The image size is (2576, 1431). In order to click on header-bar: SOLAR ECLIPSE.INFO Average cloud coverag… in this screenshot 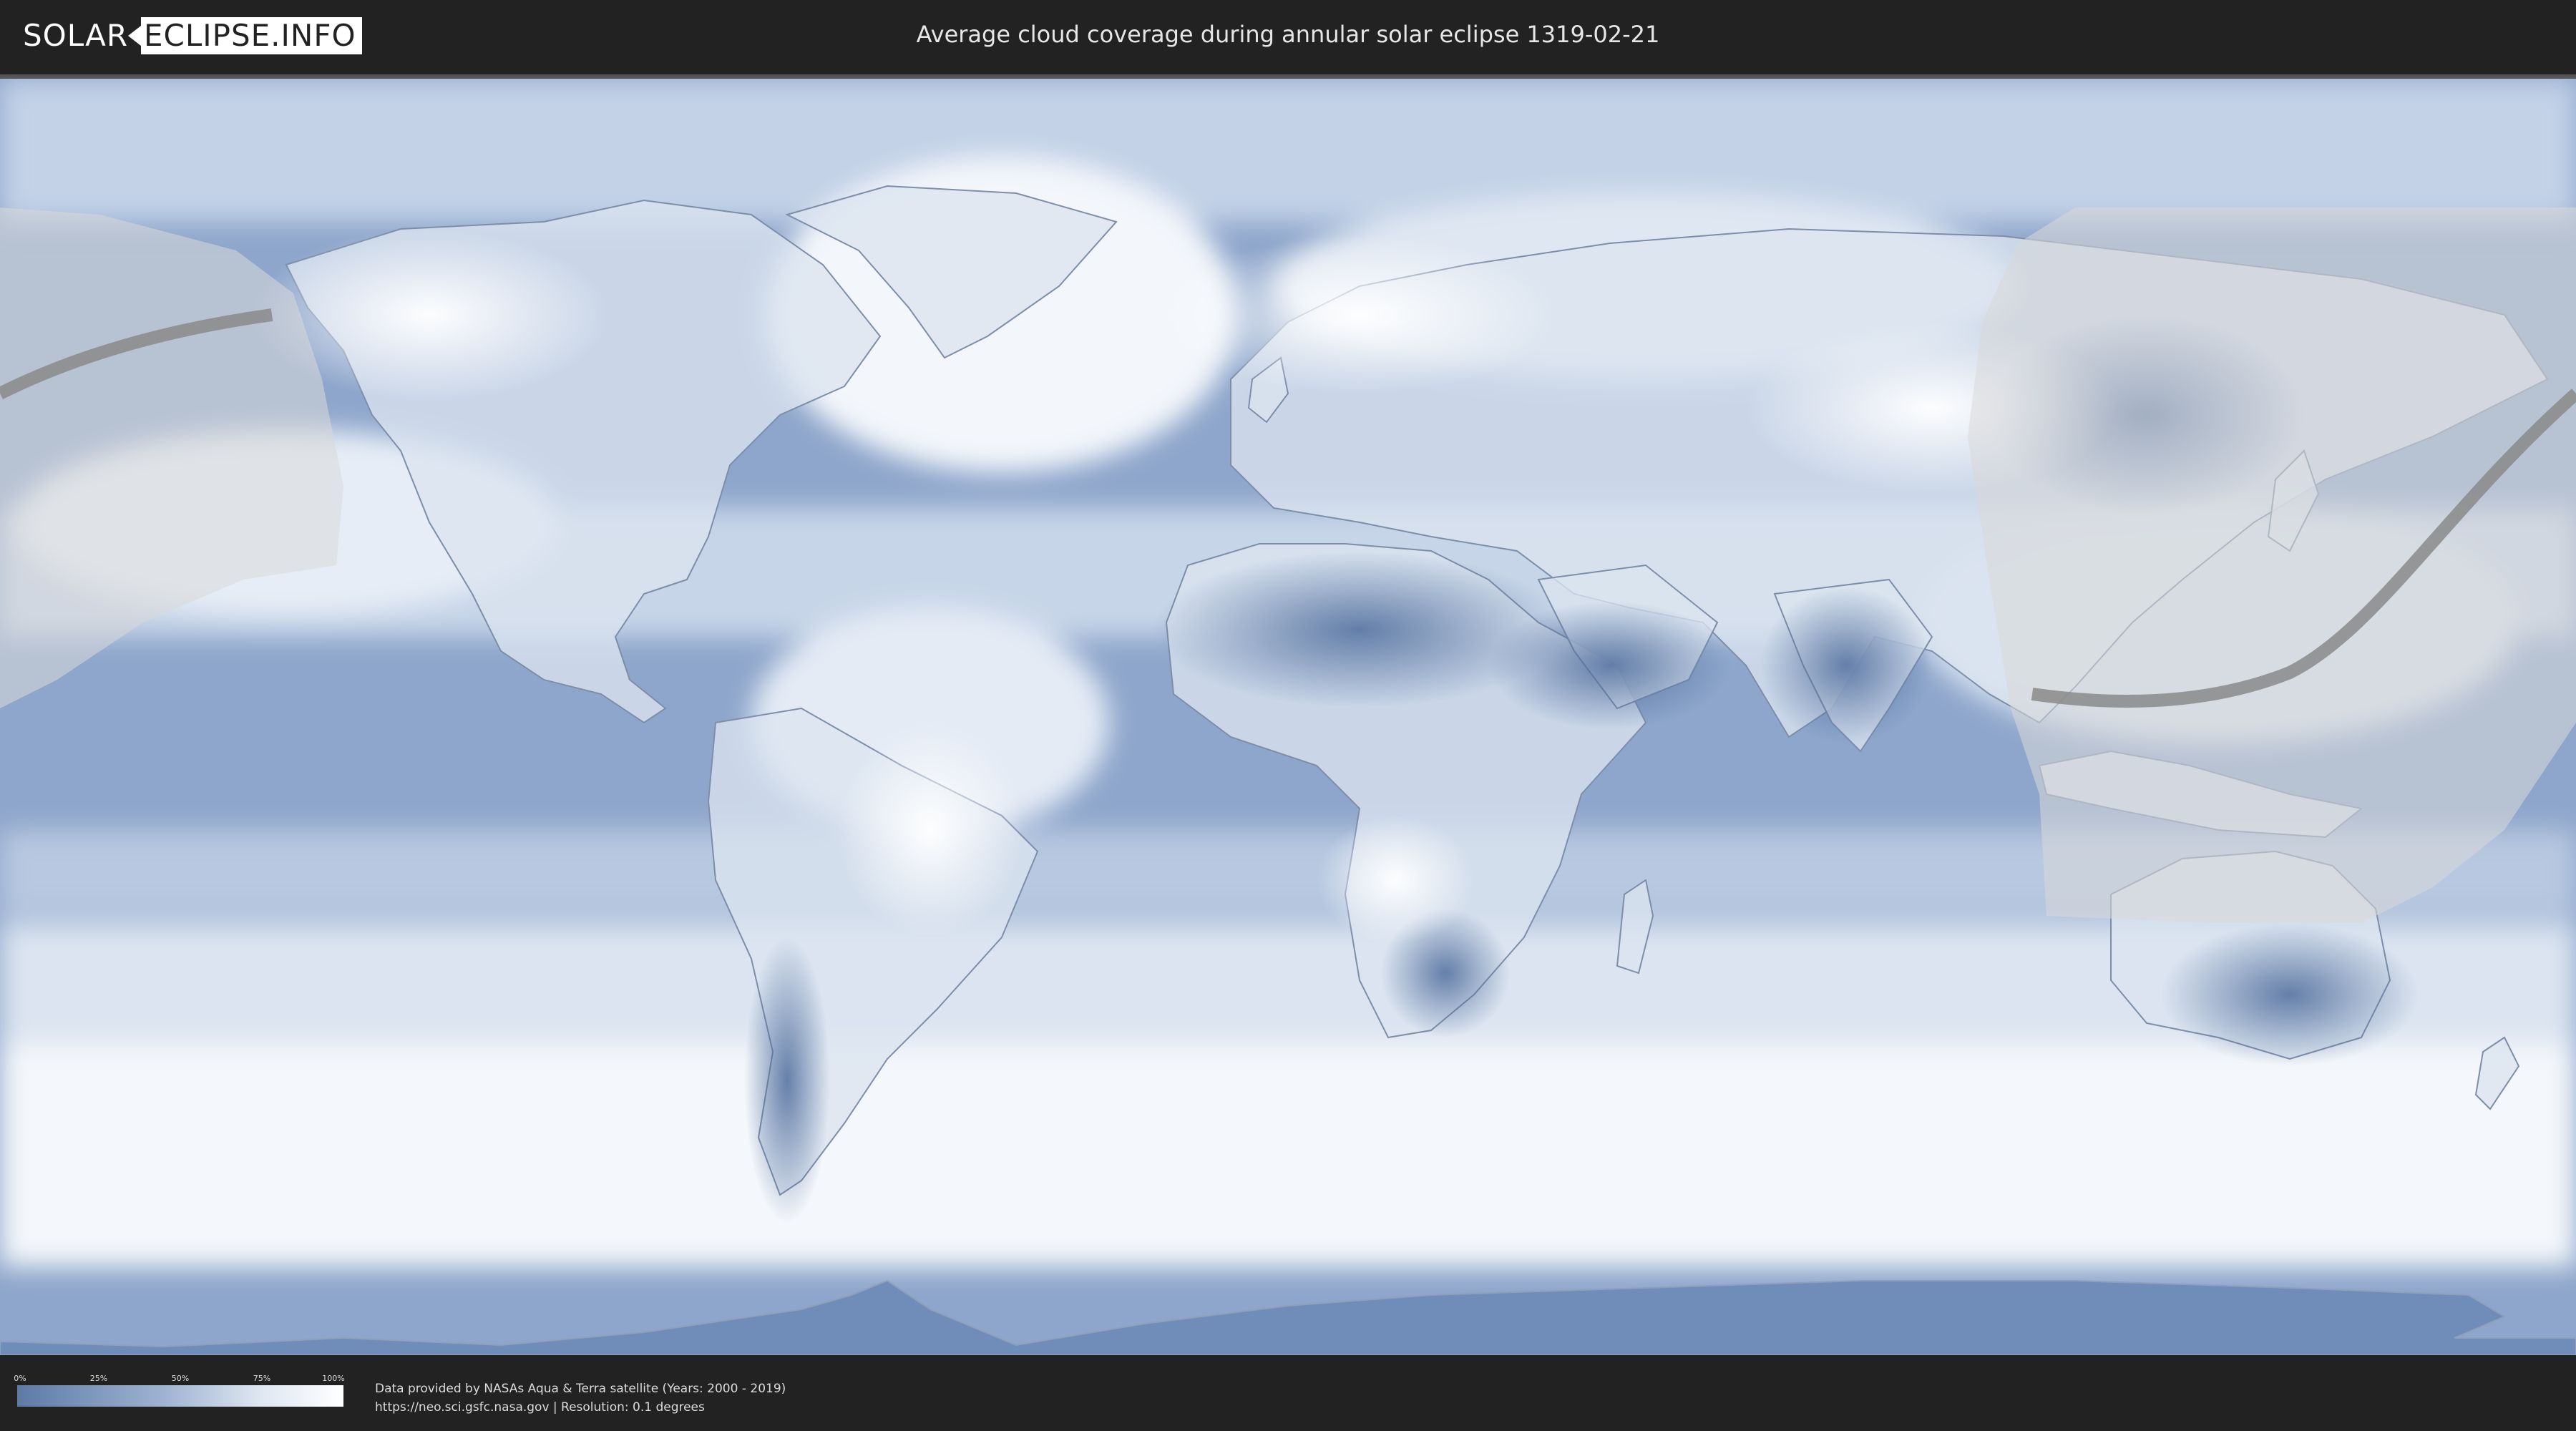, I will do `click(1288, 36)`.